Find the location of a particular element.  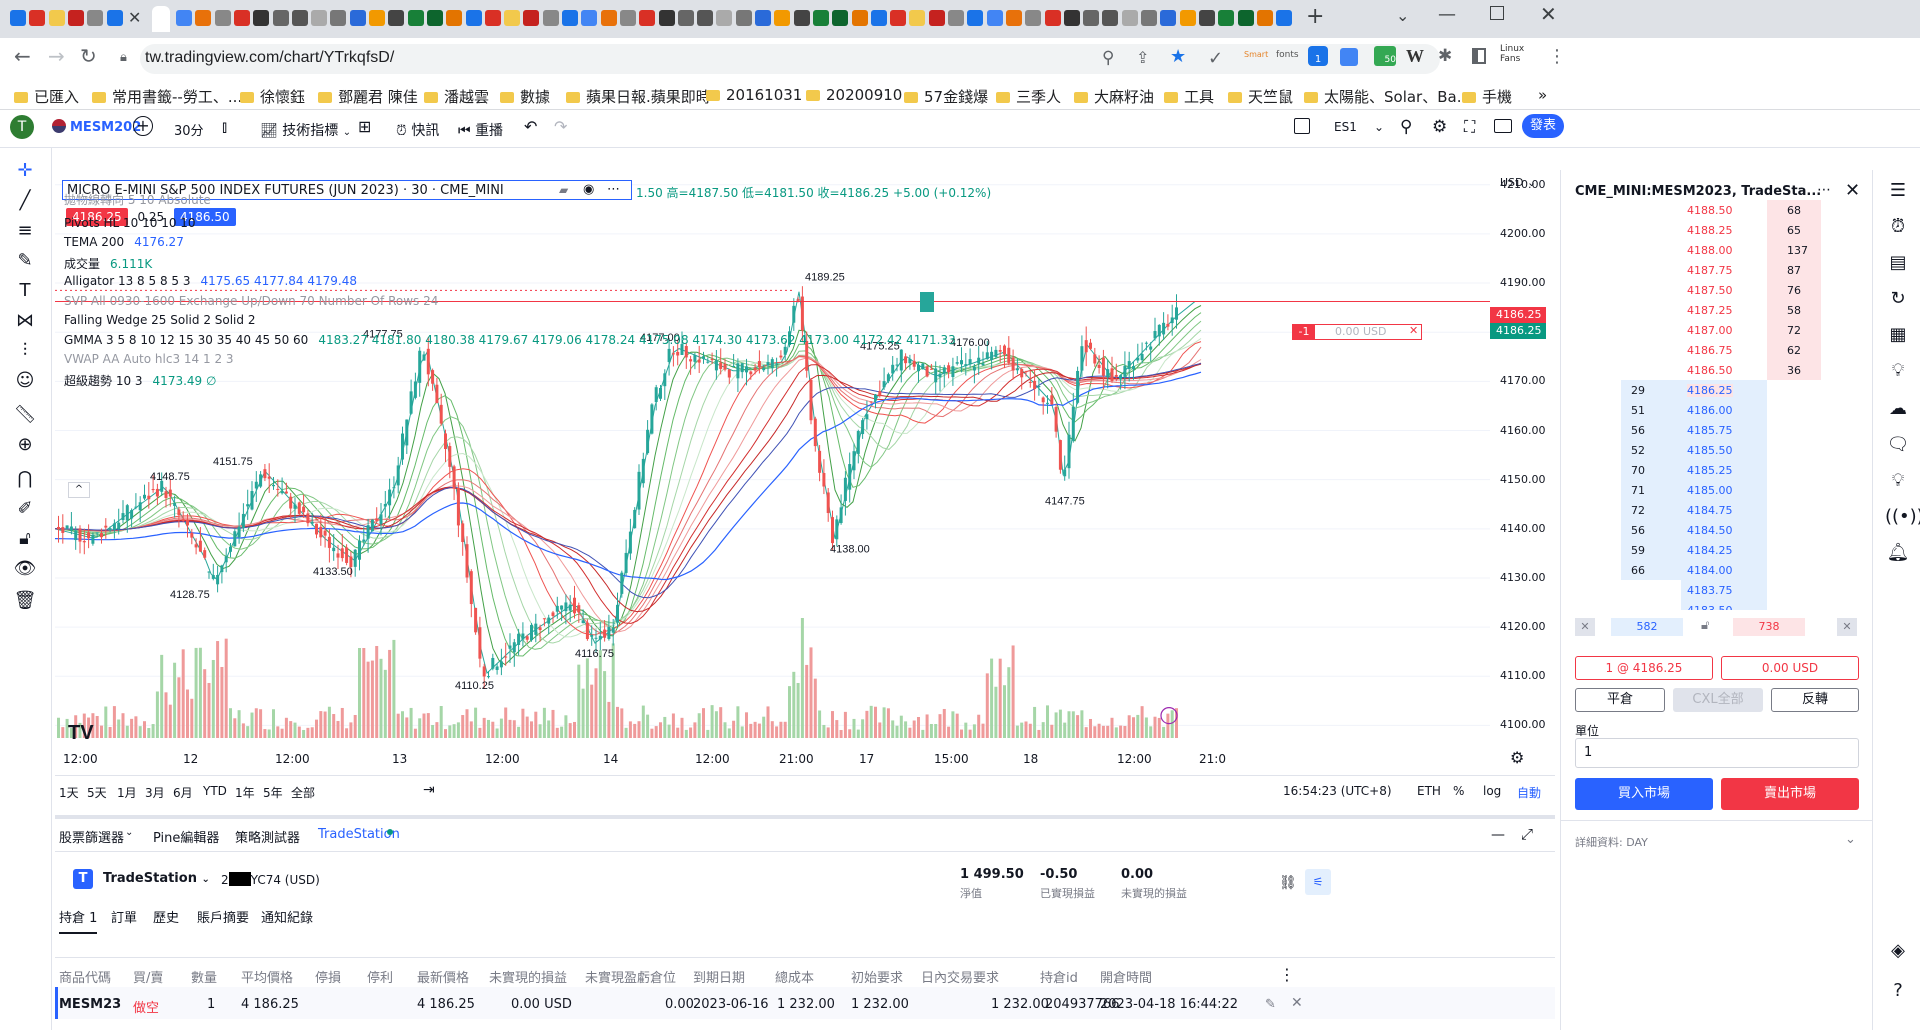

more-icon: ⋯ is located at coordinates (613, 189).